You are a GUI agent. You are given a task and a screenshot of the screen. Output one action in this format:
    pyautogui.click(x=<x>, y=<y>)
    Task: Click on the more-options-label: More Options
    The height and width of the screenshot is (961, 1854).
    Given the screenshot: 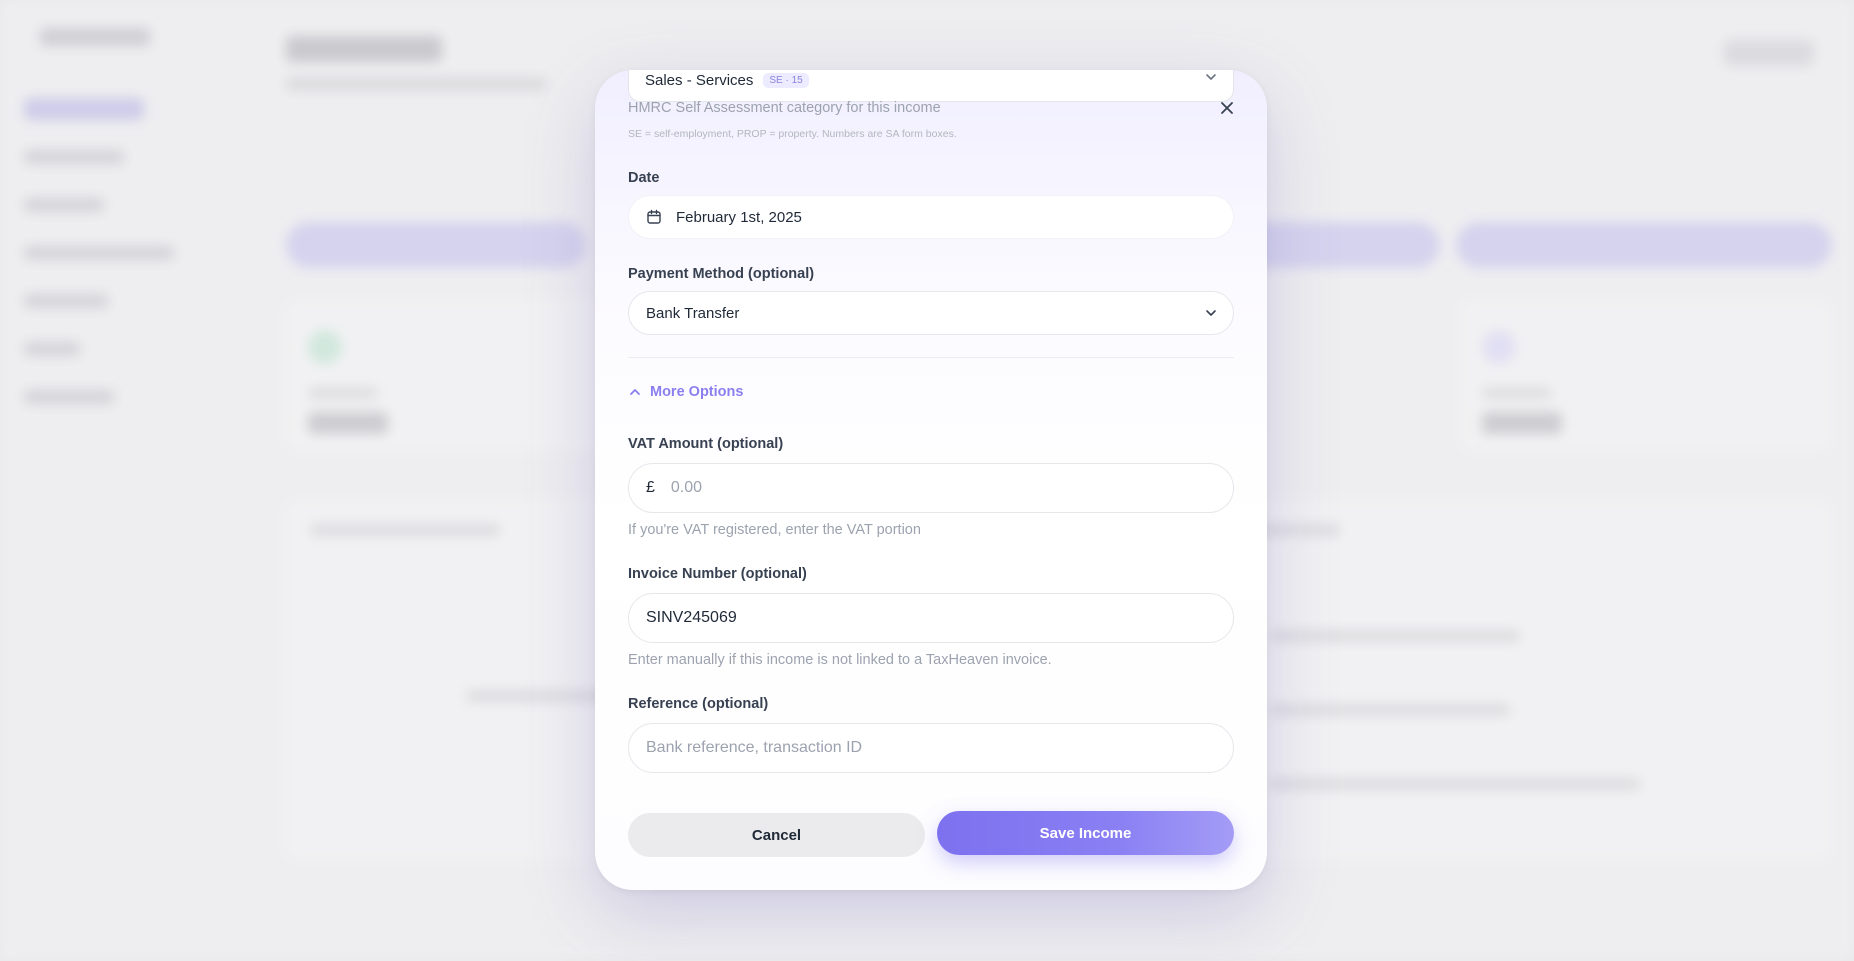 What is the action you would take?
    pyautogui.click(x=697, y=392)
    